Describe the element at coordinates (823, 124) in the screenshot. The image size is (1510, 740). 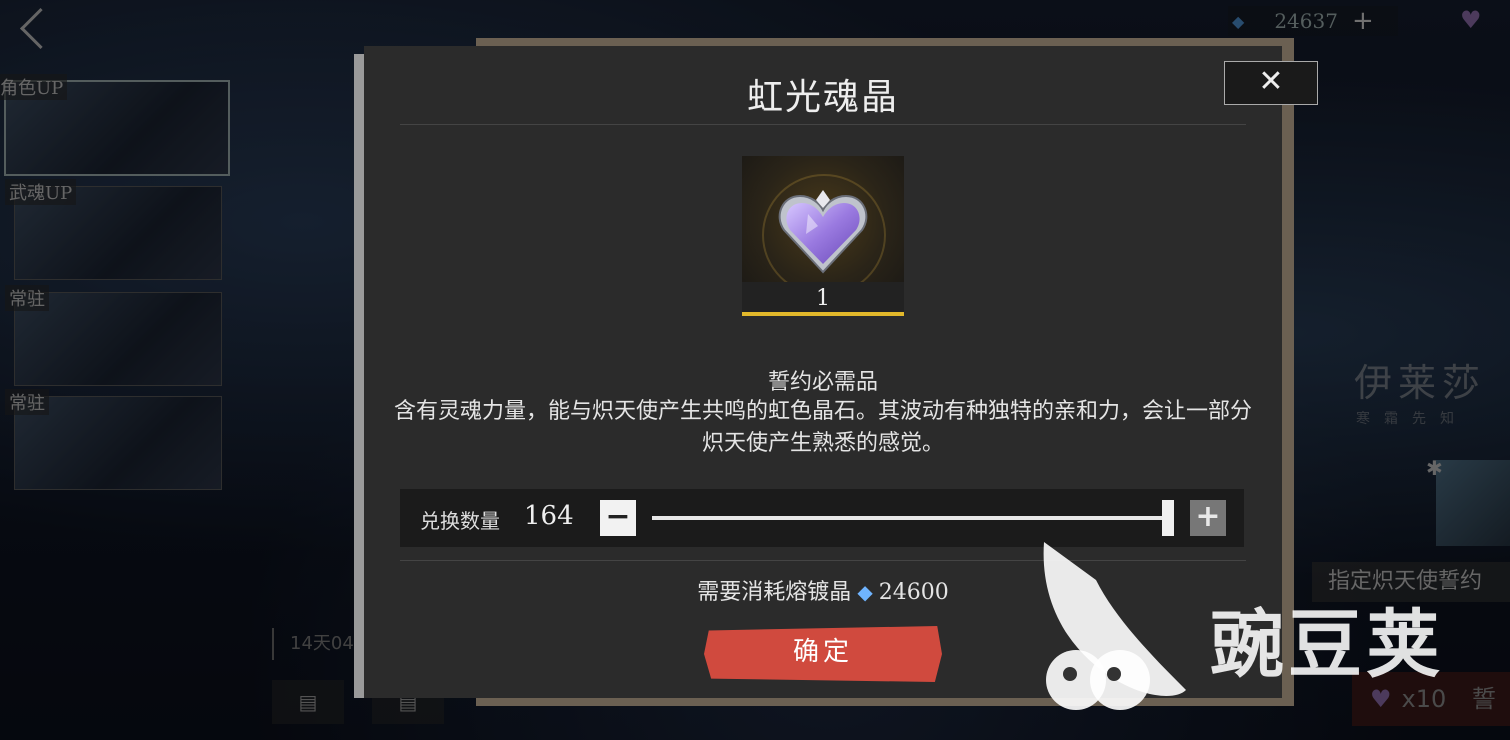
I see `divider` at that location.